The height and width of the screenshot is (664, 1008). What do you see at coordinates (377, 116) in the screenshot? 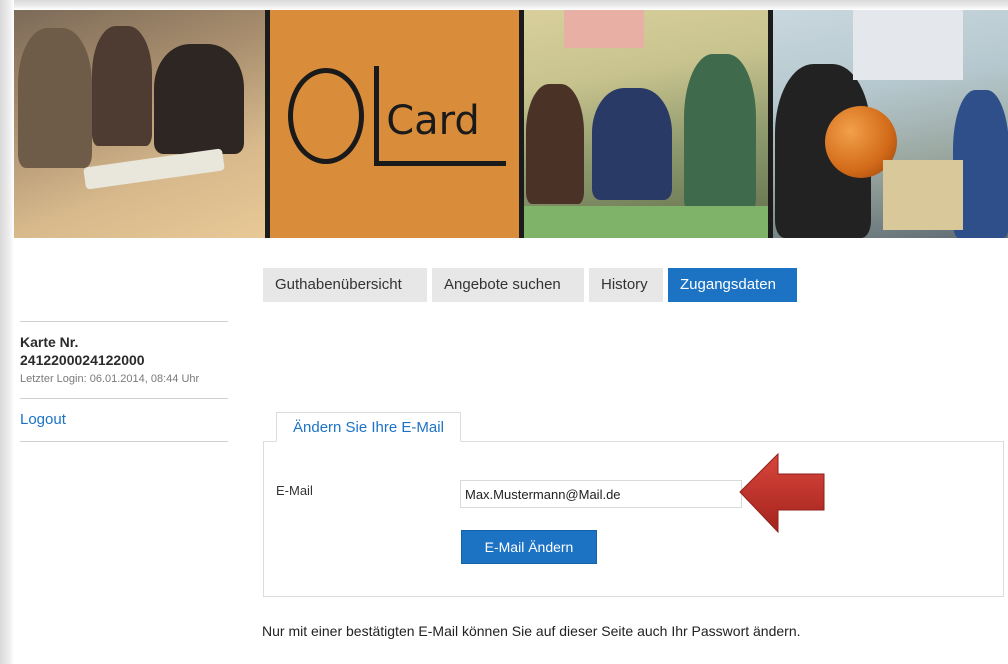
I see `logo-l-stem` at bounding box center [377, 116].